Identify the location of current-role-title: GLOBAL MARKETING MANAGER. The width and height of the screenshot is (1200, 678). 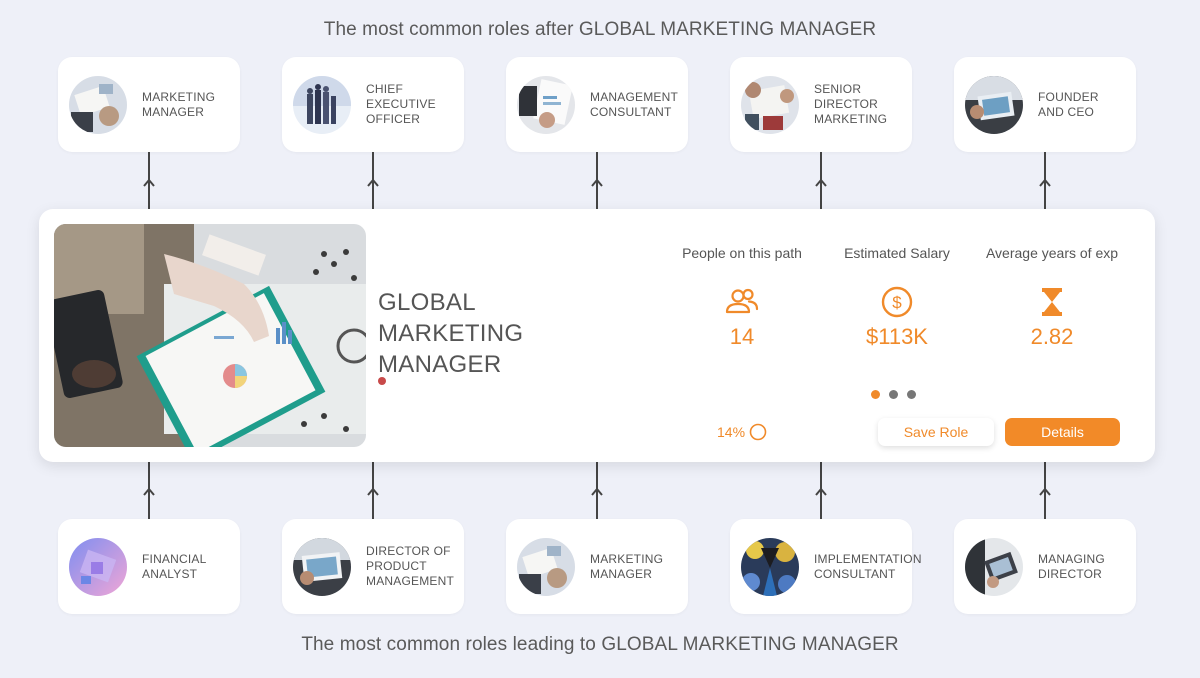
(451, 333).